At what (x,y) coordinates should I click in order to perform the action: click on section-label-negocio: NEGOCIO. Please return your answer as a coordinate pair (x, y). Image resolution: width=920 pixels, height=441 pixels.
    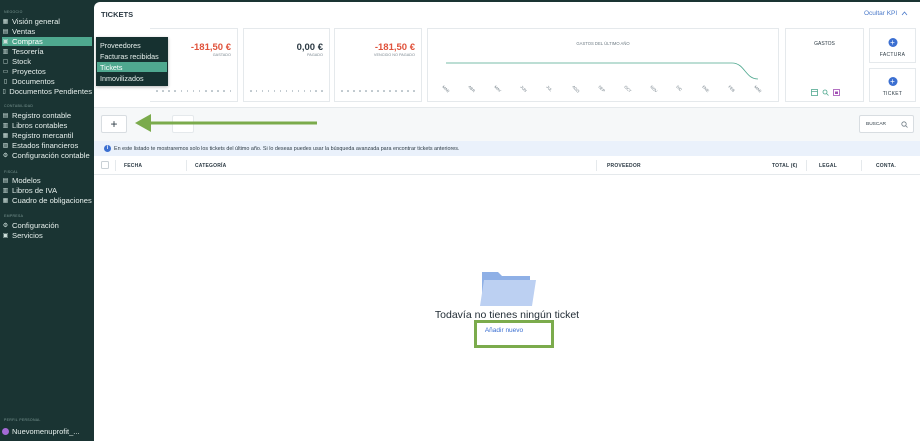
    Looking at the image, I should click on (13, 12).